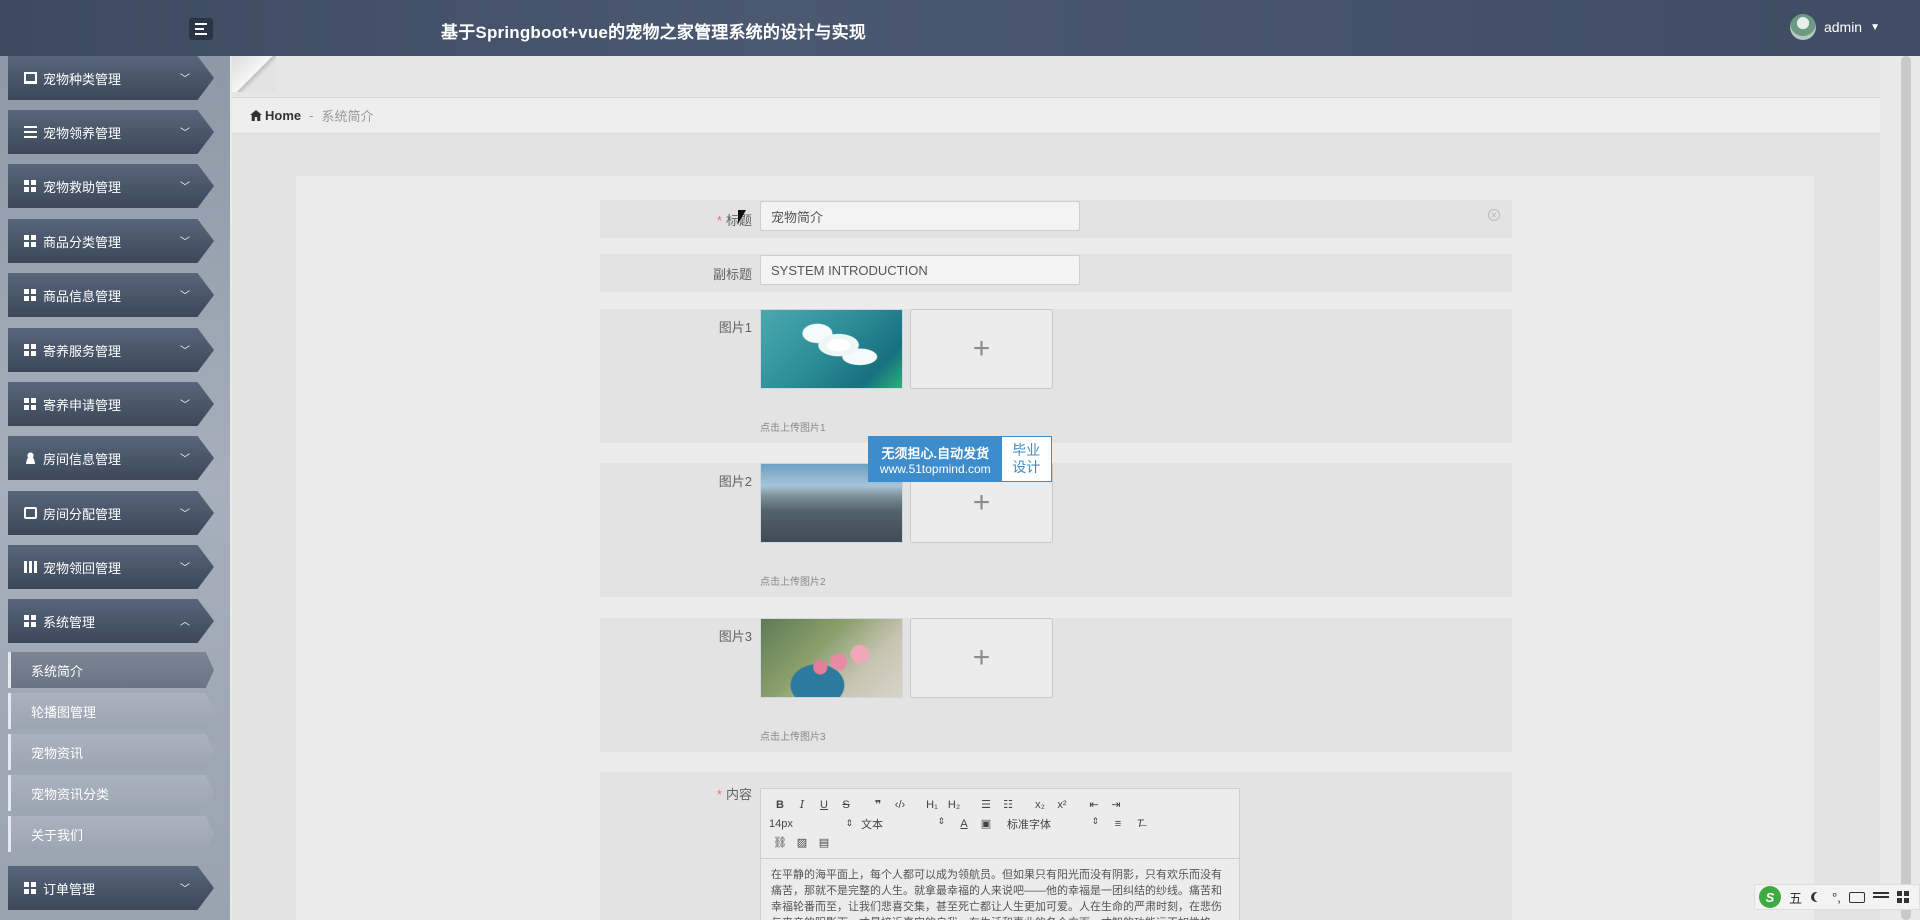  Describe the element at coordinates (111, 793) in the screenshot. I see `submenu-item-pet-news-category: 宠物资讯分类` at that location.